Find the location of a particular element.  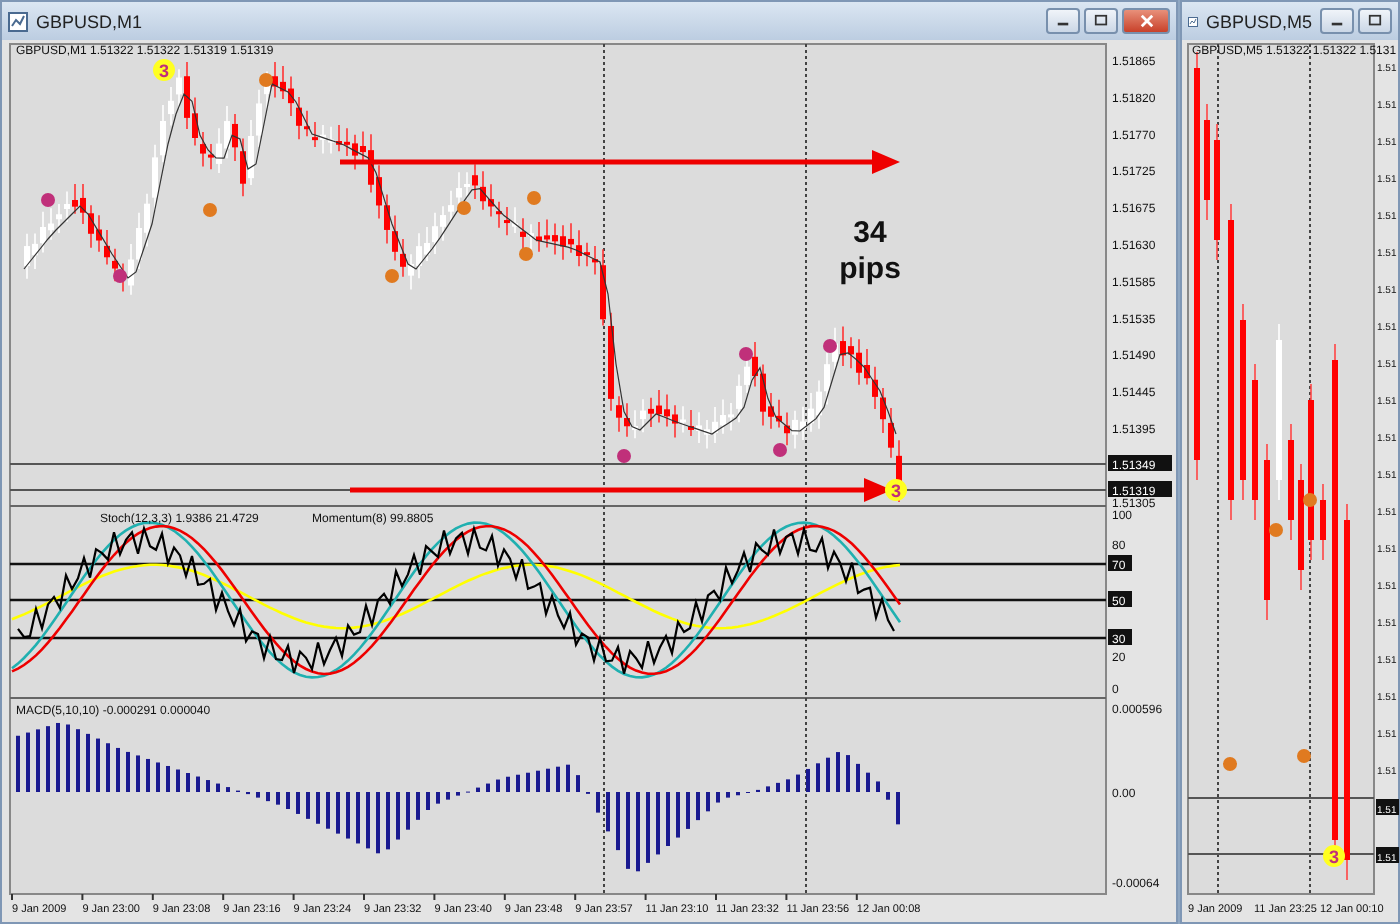

close-icon is located at coordinates (1146, 21).